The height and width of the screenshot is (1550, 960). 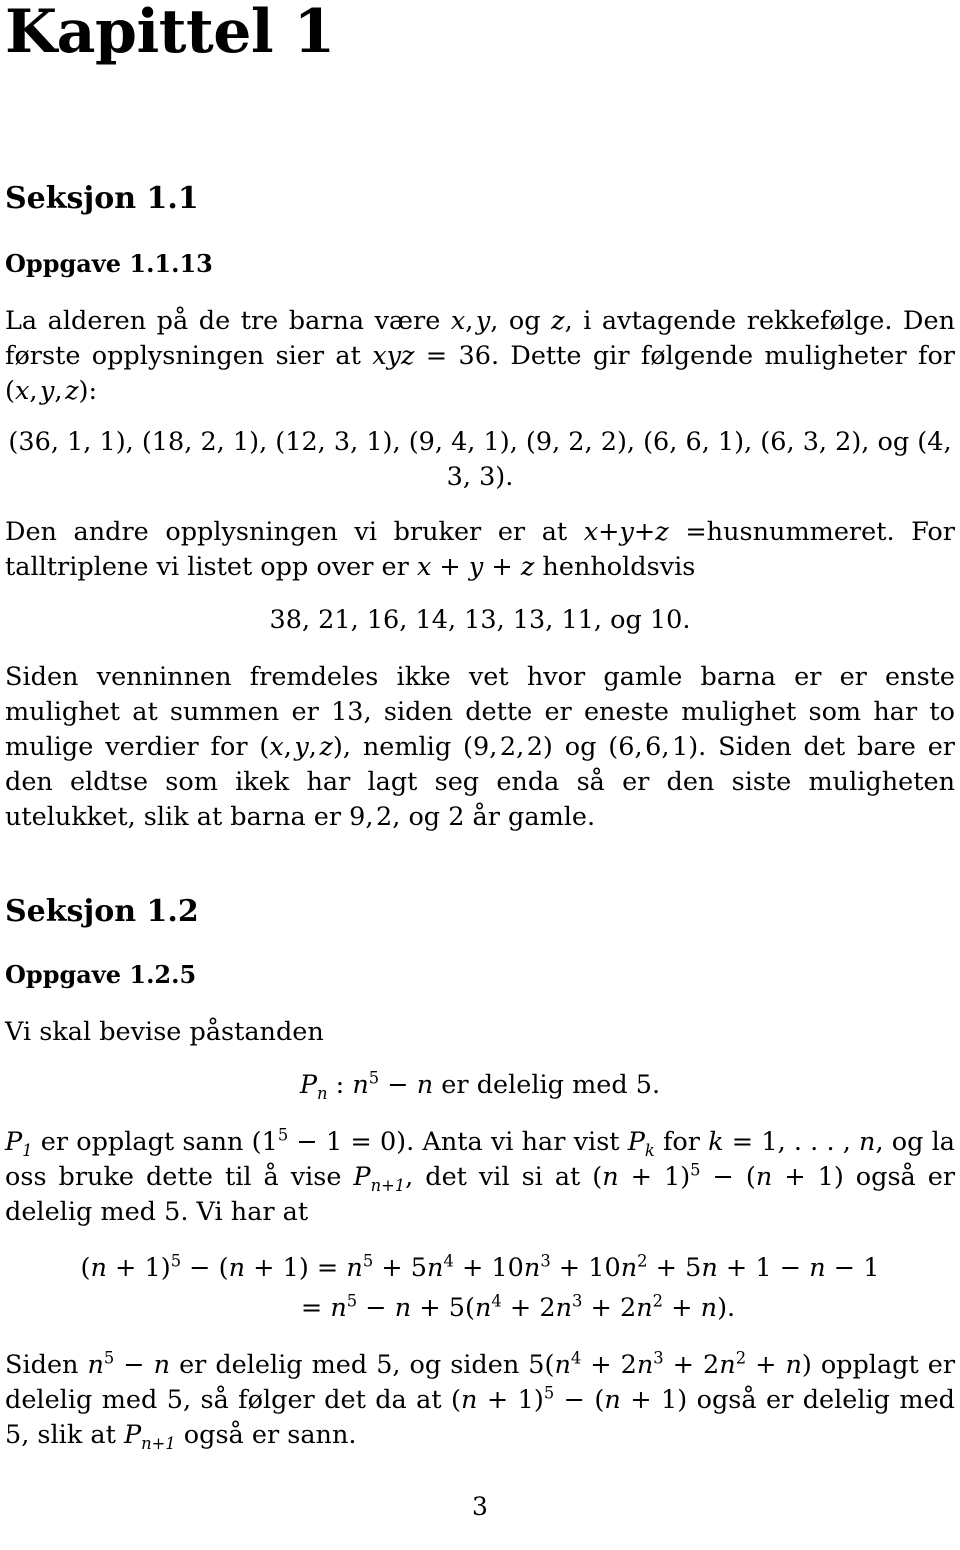 What do you see at coordinates (102, 198) in the screenshot?
I see `section-heading-1-1: Seksjon 1.1` at bounding box center [102, 198].